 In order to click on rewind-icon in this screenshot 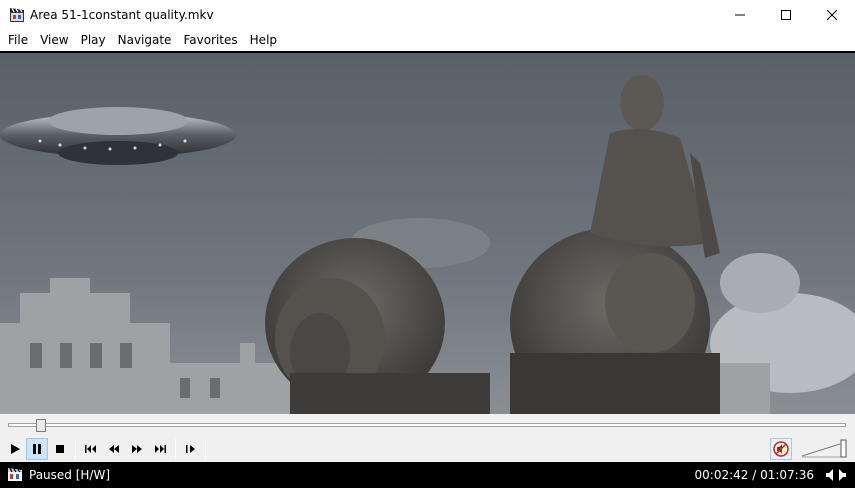, I will do `click(114, 449)`.